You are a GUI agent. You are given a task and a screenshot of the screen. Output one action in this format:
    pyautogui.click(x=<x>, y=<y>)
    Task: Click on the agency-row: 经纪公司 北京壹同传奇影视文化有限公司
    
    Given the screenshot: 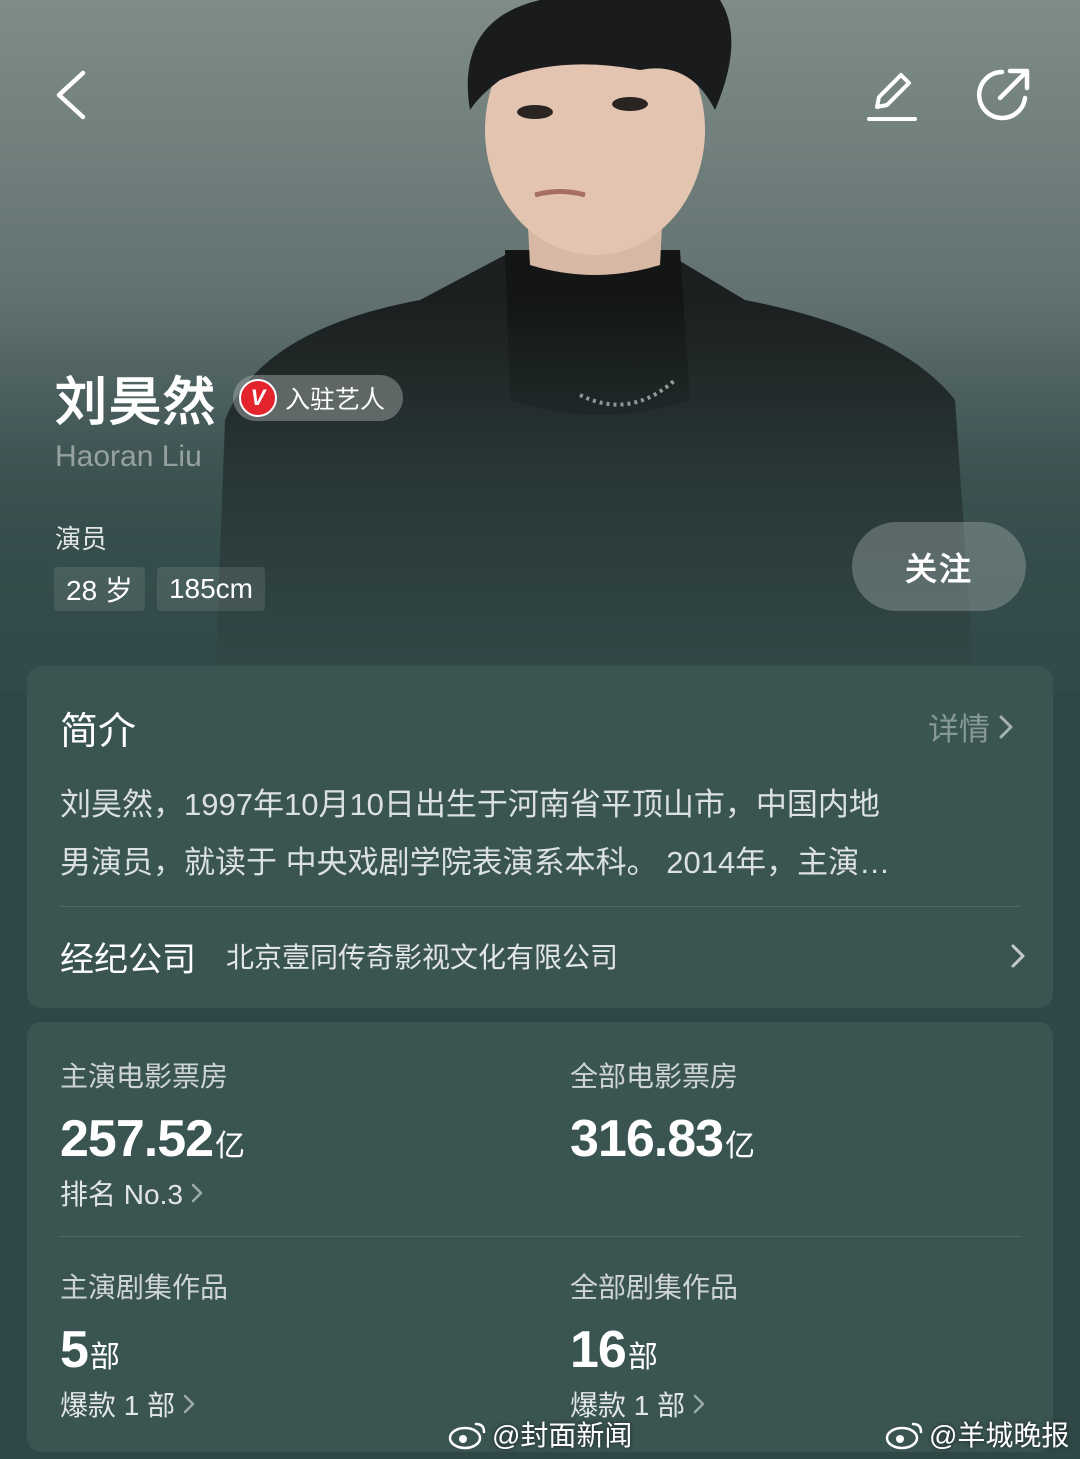 What is the action you would take?
    pyautogui.click(x=543, y=956)
    